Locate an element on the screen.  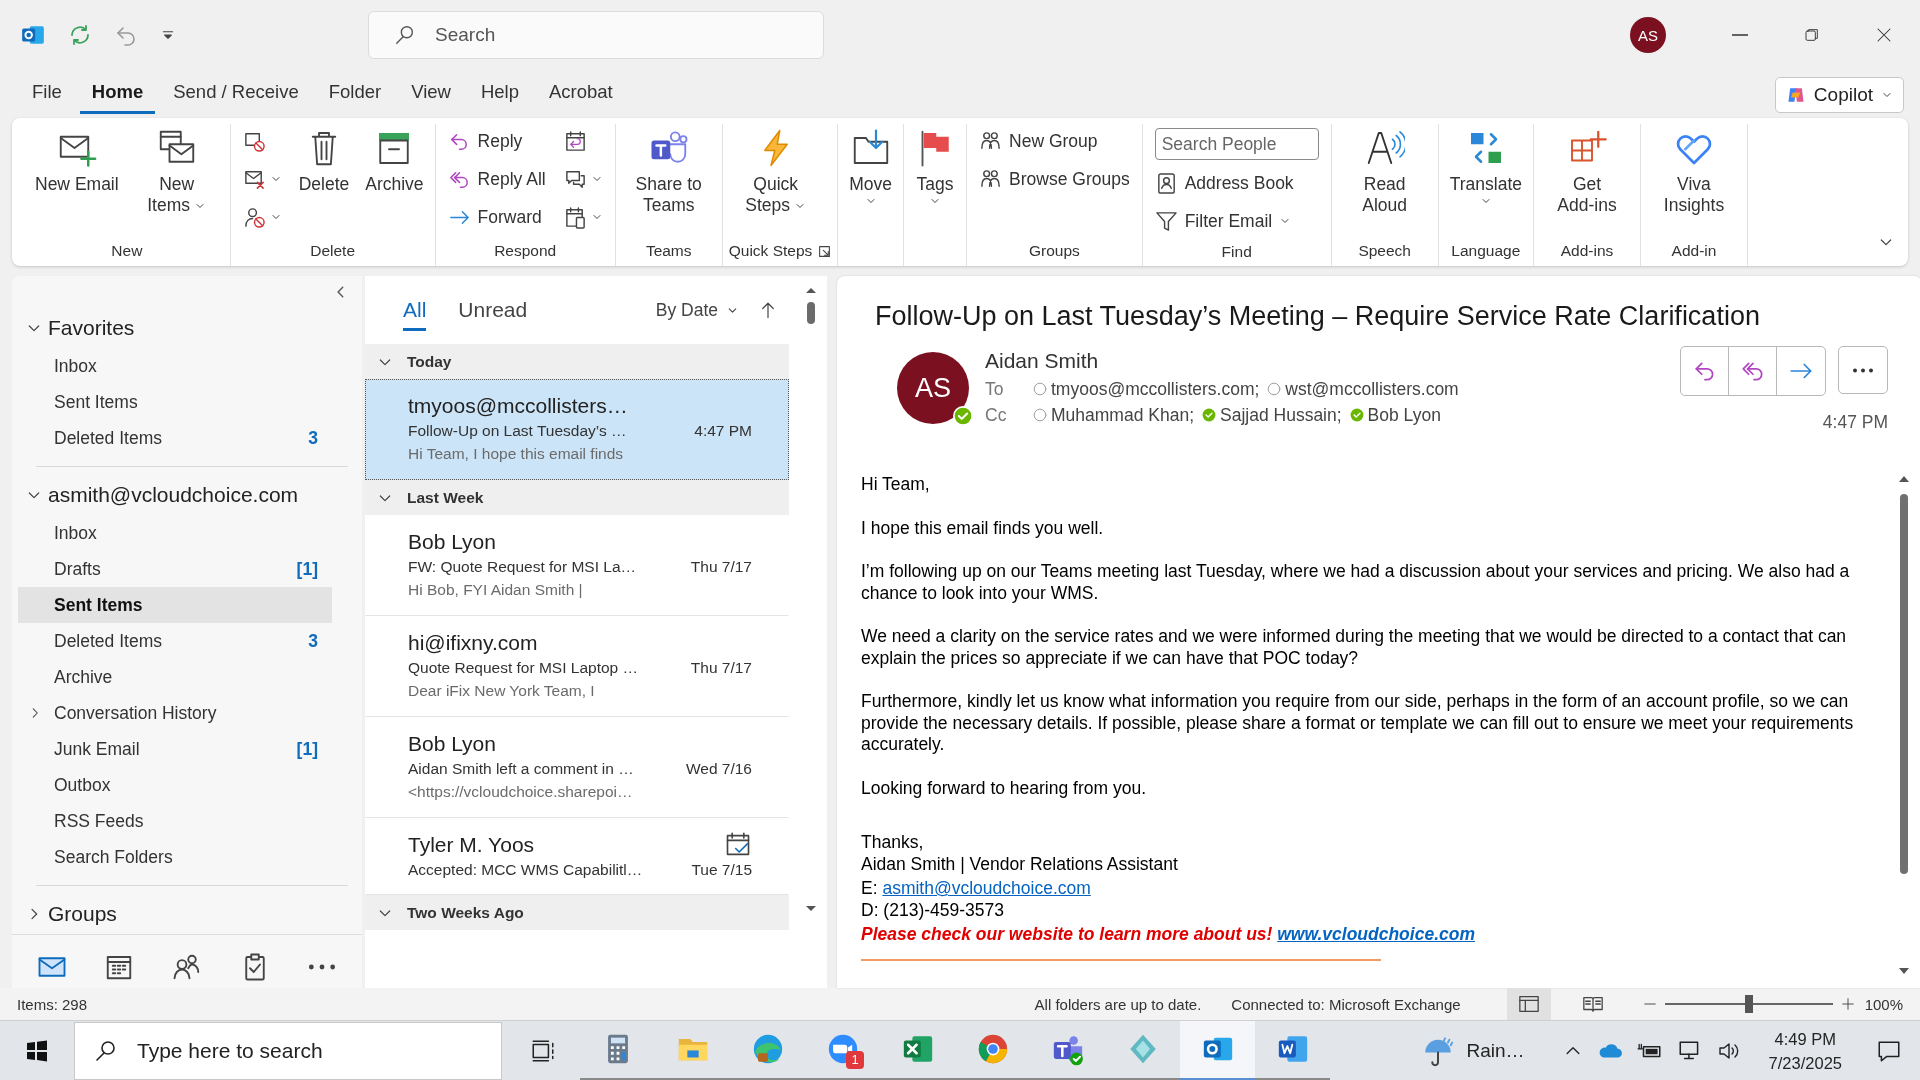
new-items-button: New Items is located at coordinates (176, 172).